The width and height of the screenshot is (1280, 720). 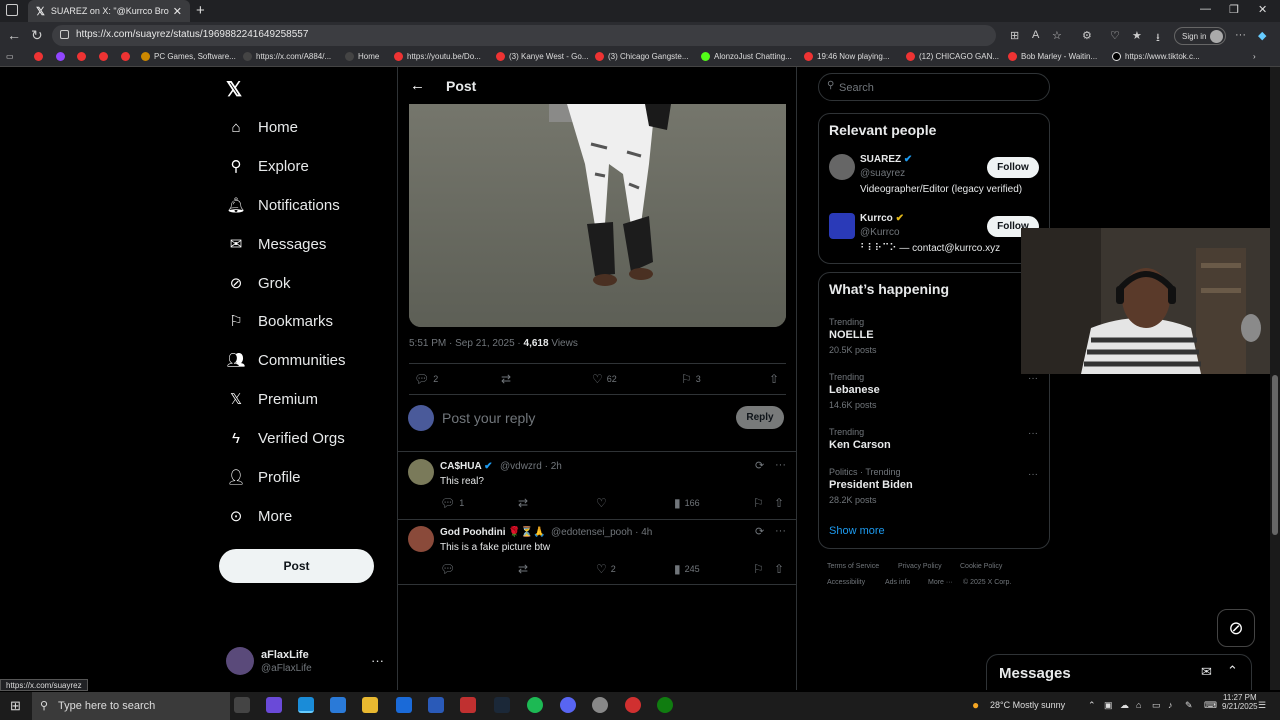 What do you see at coordinates (604, 379) in the screenshot?
I see `like-action: ♡ 62` at bounding box center [604, 379].